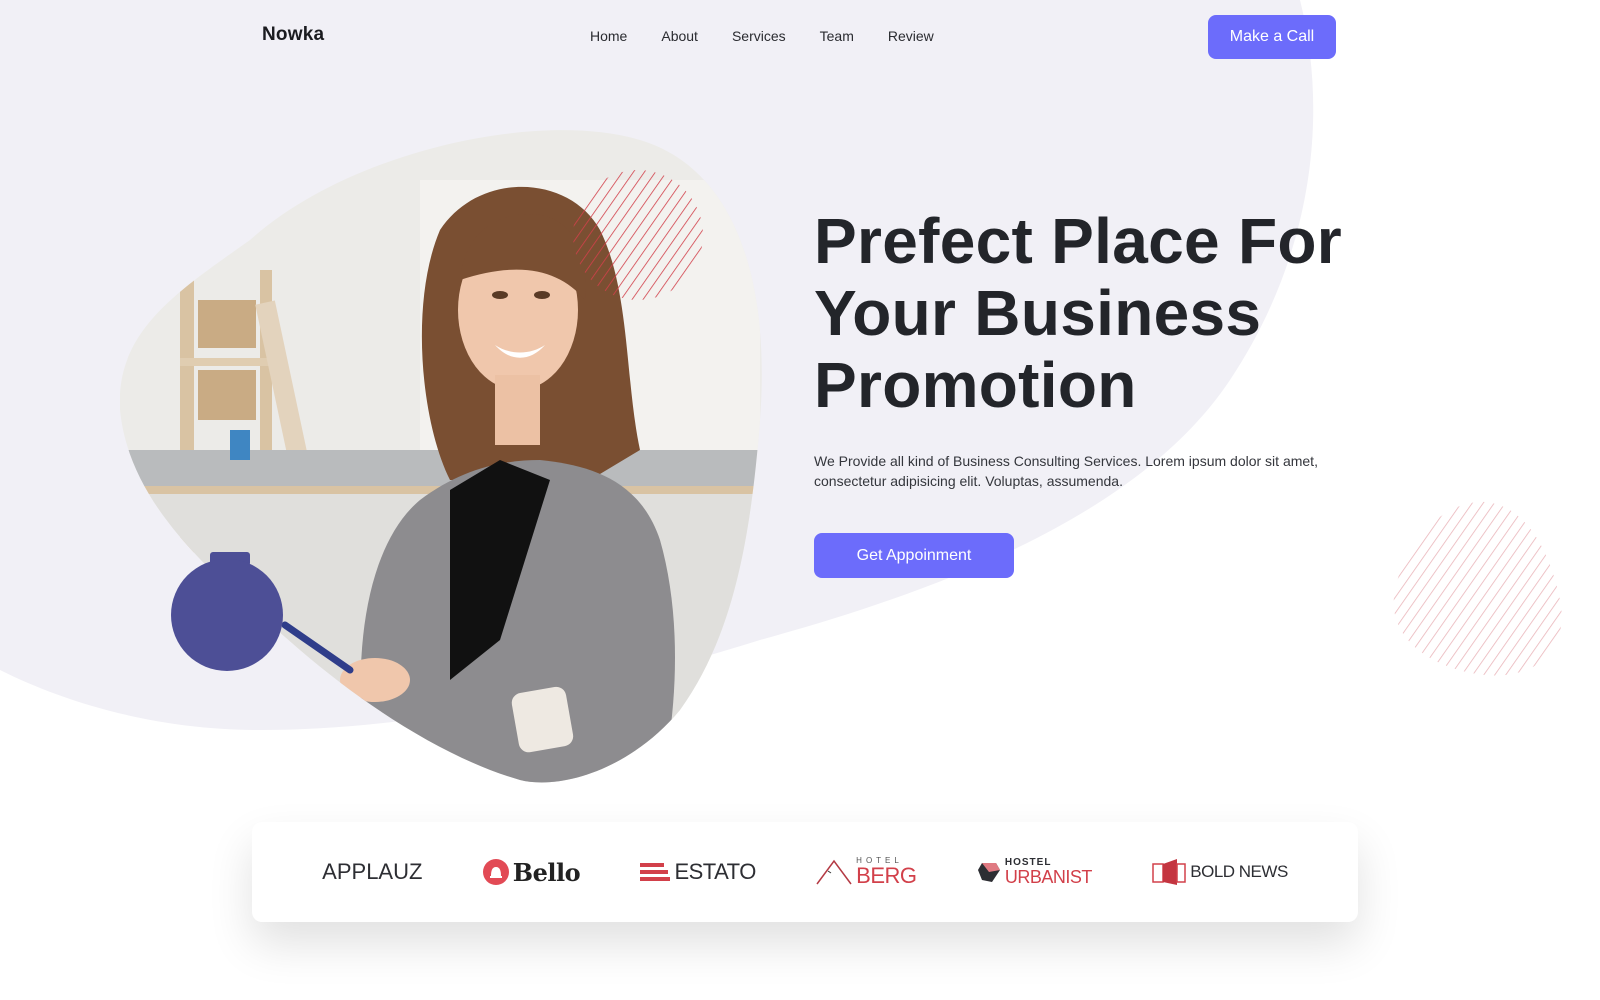 The image size is (1600, 1000). I want to click on brand-bello: Bello, so click(531, 872).